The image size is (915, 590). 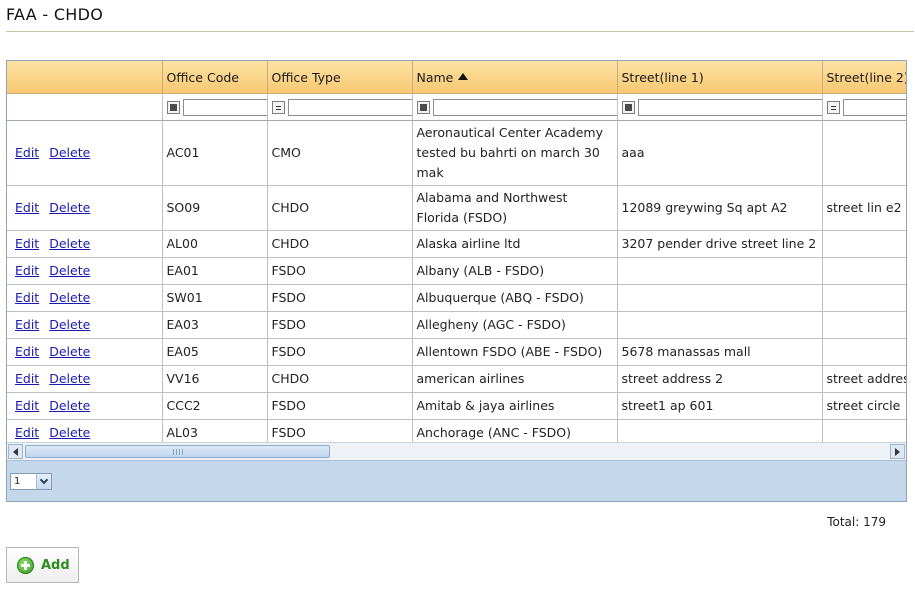 I want to click on total-count: Total: 179, so click(x=856, y=522).